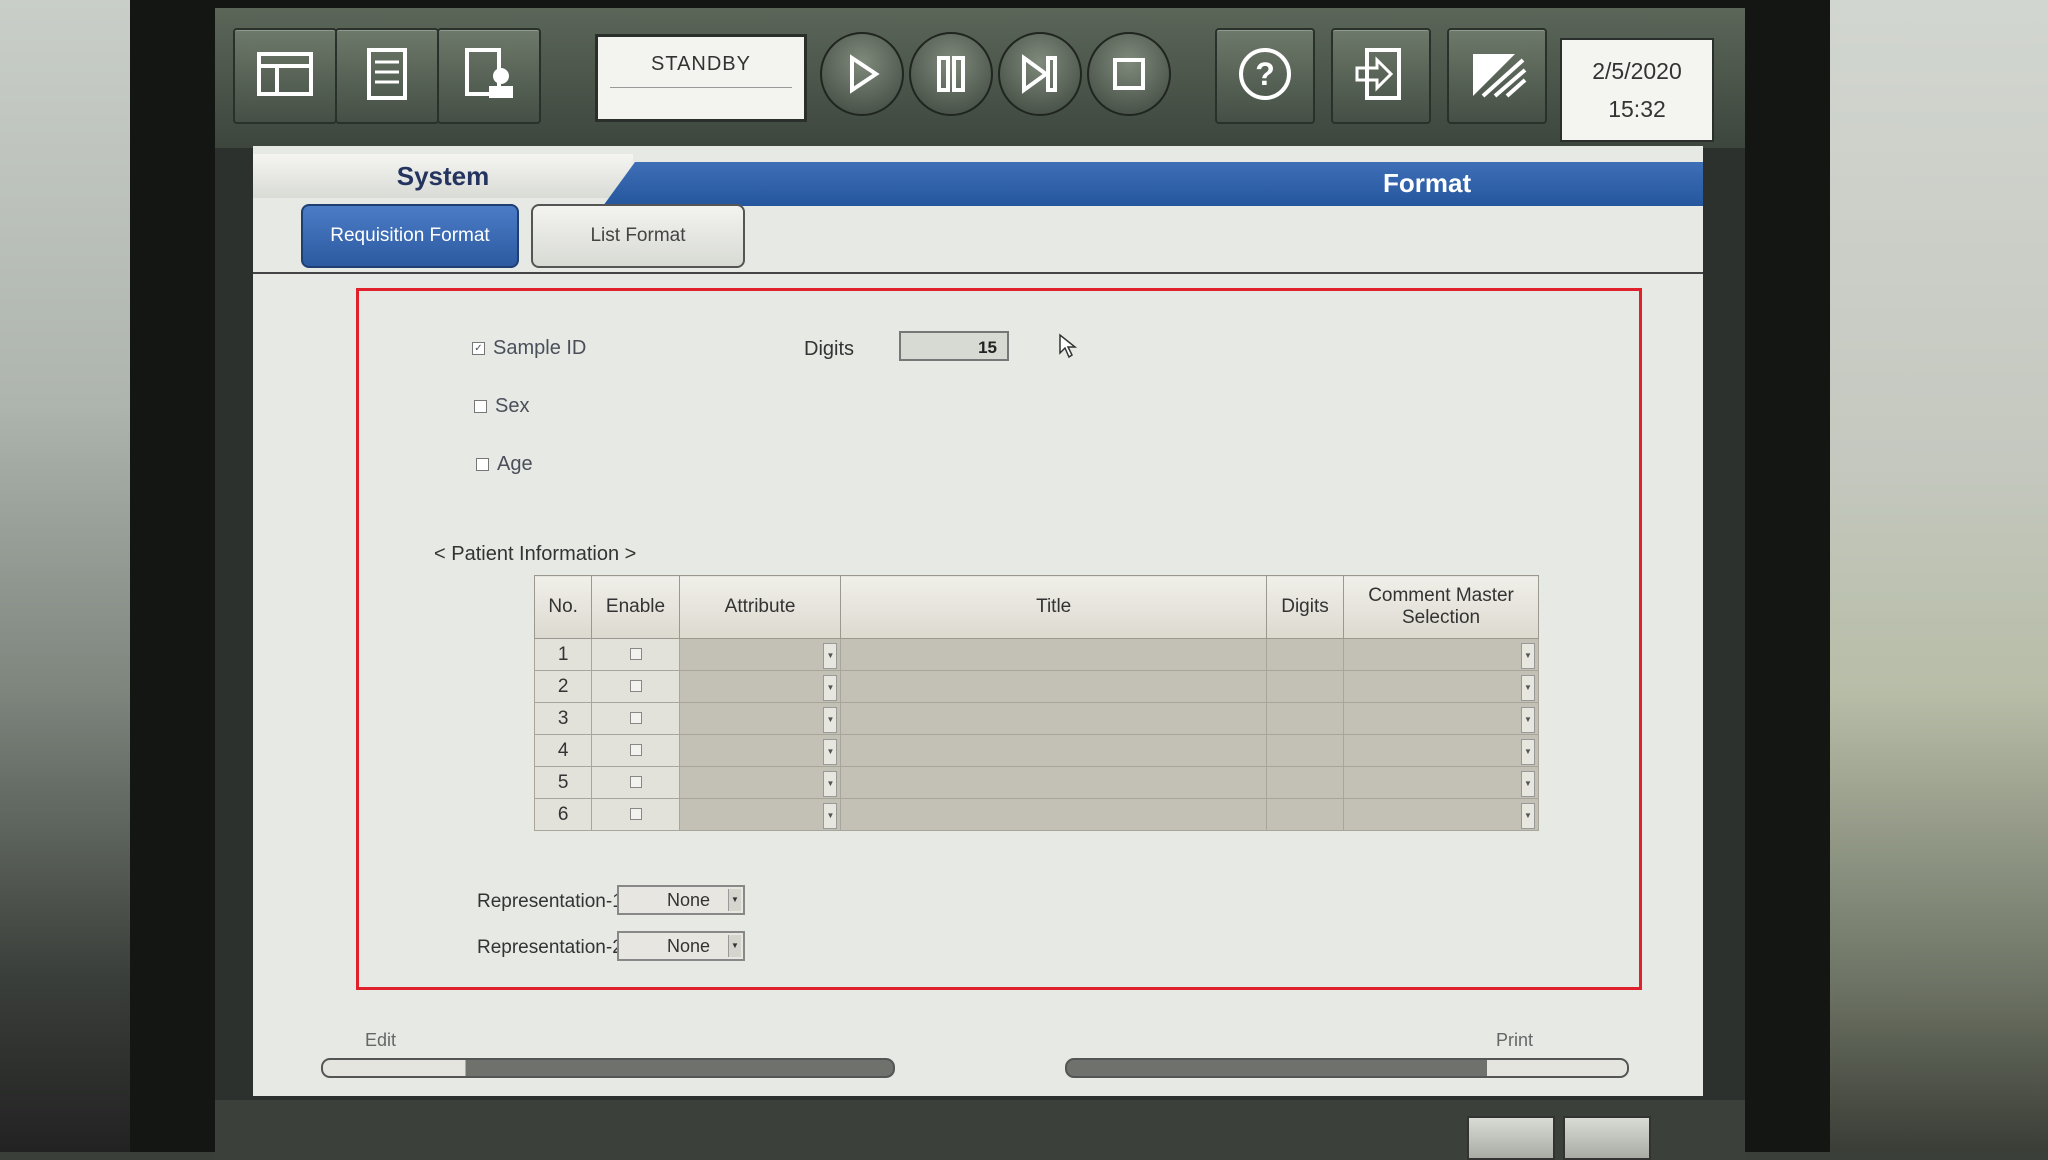 This screenshot has height=1160, width=2048. Describe the element at coordinates (638, 236) in the screenshot. I see `tab-list-format: List Format` at that location.